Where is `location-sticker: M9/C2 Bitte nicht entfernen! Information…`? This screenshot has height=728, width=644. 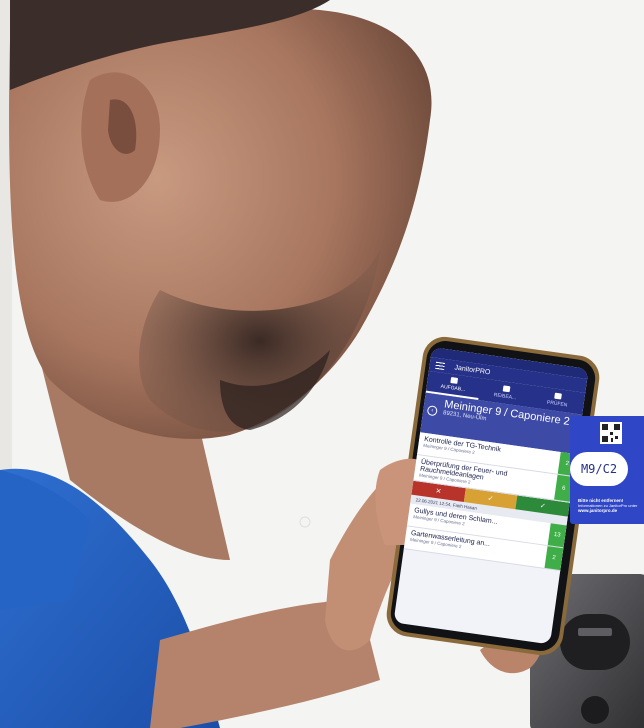 location-sticker: M9/C2 Bitte nicht entfernen! Information… is located at coordinates (607, 470).